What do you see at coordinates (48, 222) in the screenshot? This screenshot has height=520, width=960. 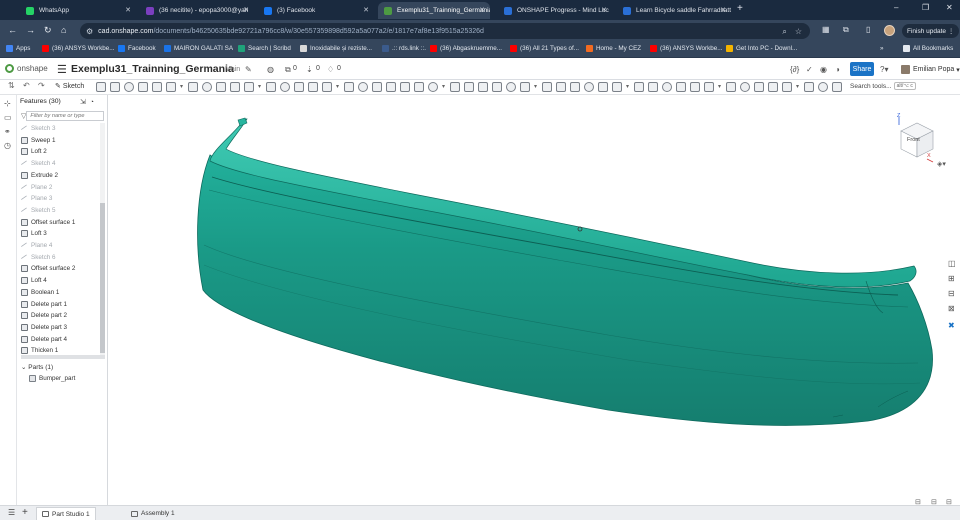 I see `feature-item: Offset surface 1` at bounding box center [48, 222].